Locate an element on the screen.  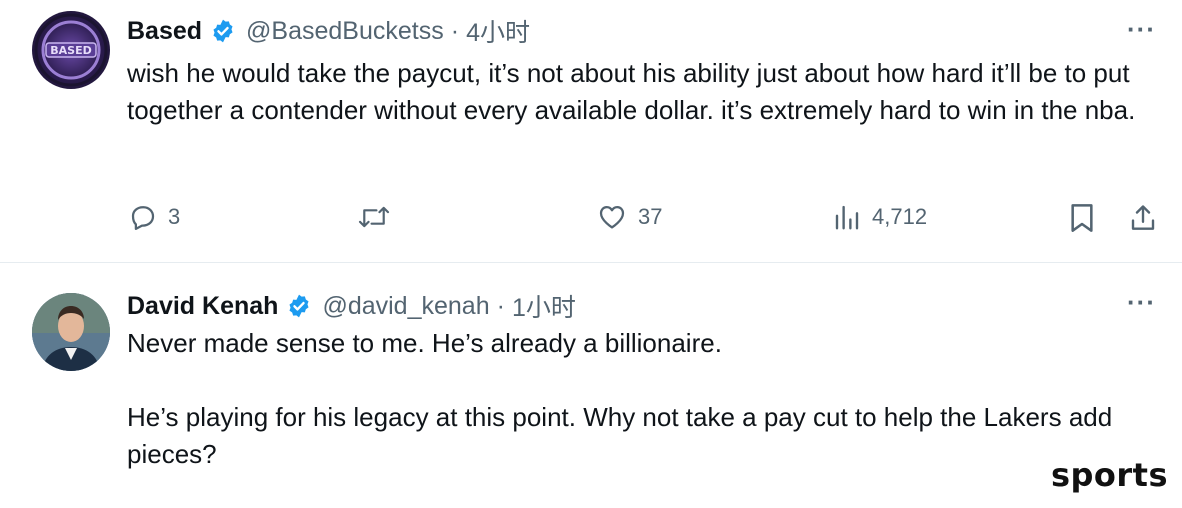
bookmark-button is located at coordinates (1082, 218).